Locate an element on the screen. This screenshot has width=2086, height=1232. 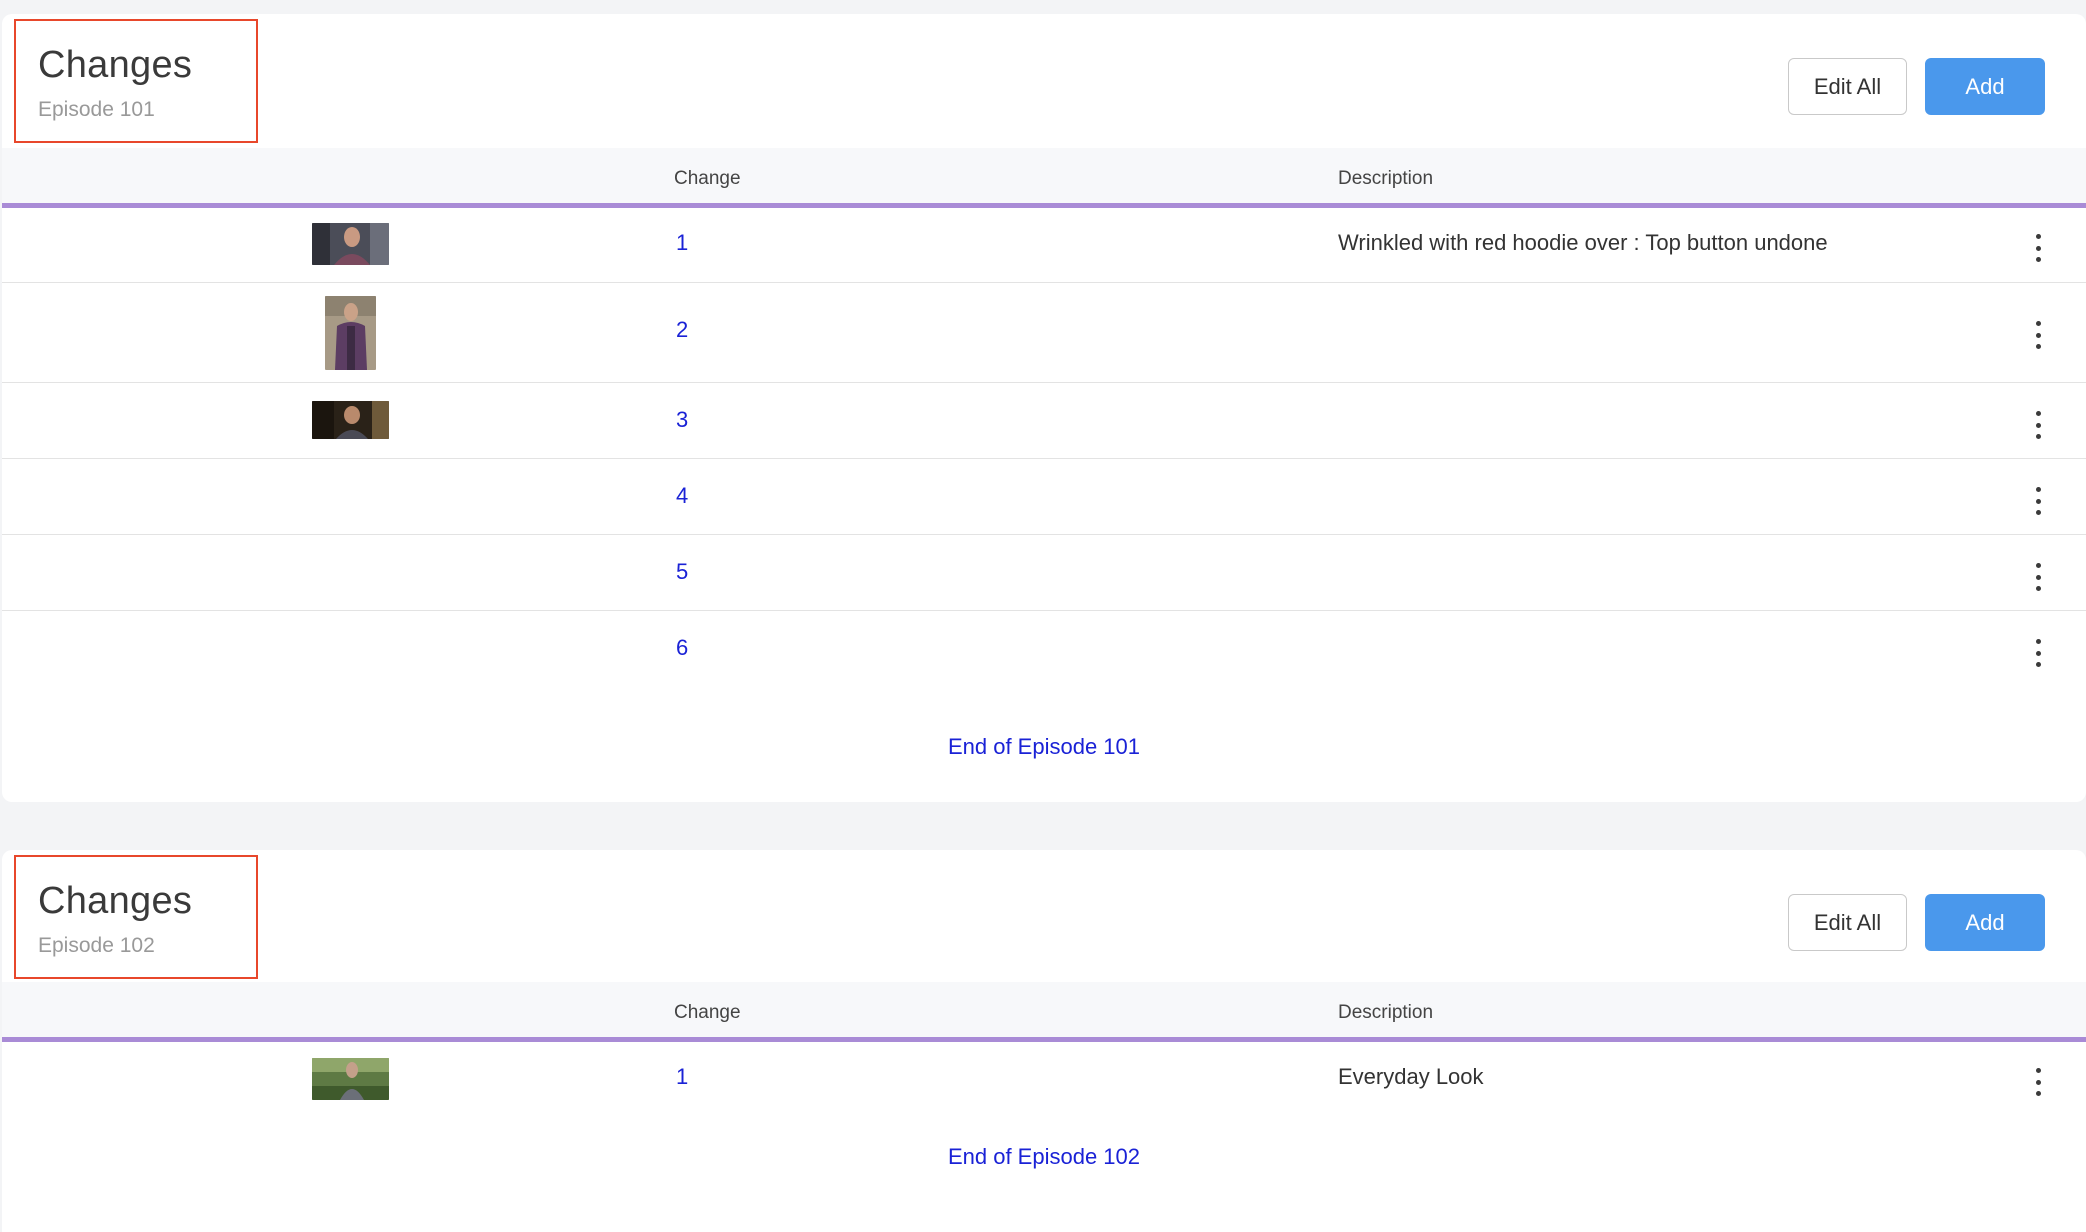
end-of-episode-link: End of Episode 102 is located at coordinates (1044, 1157).